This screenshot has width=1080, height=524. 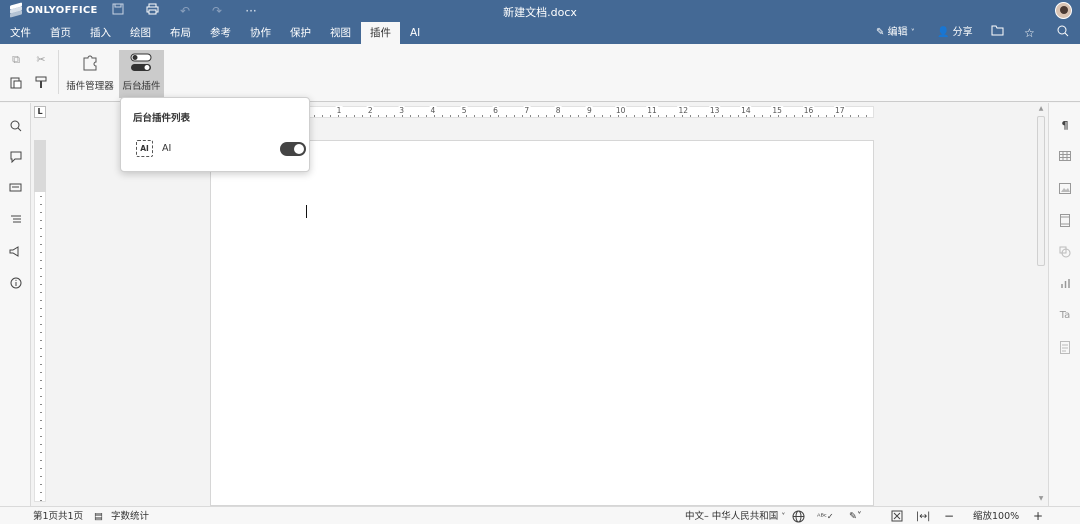 What do you see at coordinates (306, 211) in the screenshot?
I see `text-cursor` at bounding box center [306, 211].